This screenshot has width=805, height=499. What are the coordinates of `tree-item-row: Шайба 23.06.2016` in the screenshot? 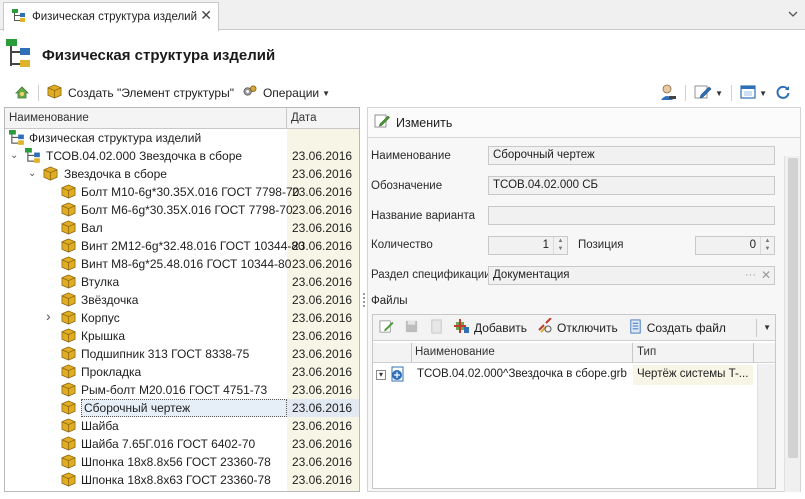 It's located at (182, 426).